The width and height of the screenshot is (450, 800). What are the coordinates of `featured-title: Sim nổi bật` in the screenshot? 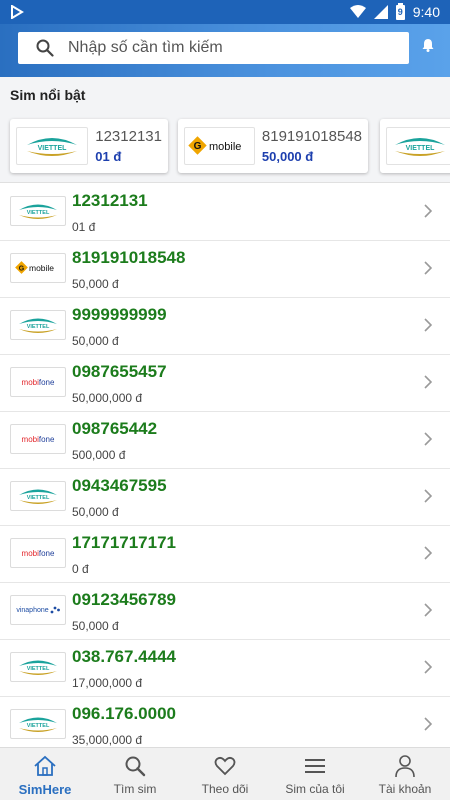 It's located at (48, 95).